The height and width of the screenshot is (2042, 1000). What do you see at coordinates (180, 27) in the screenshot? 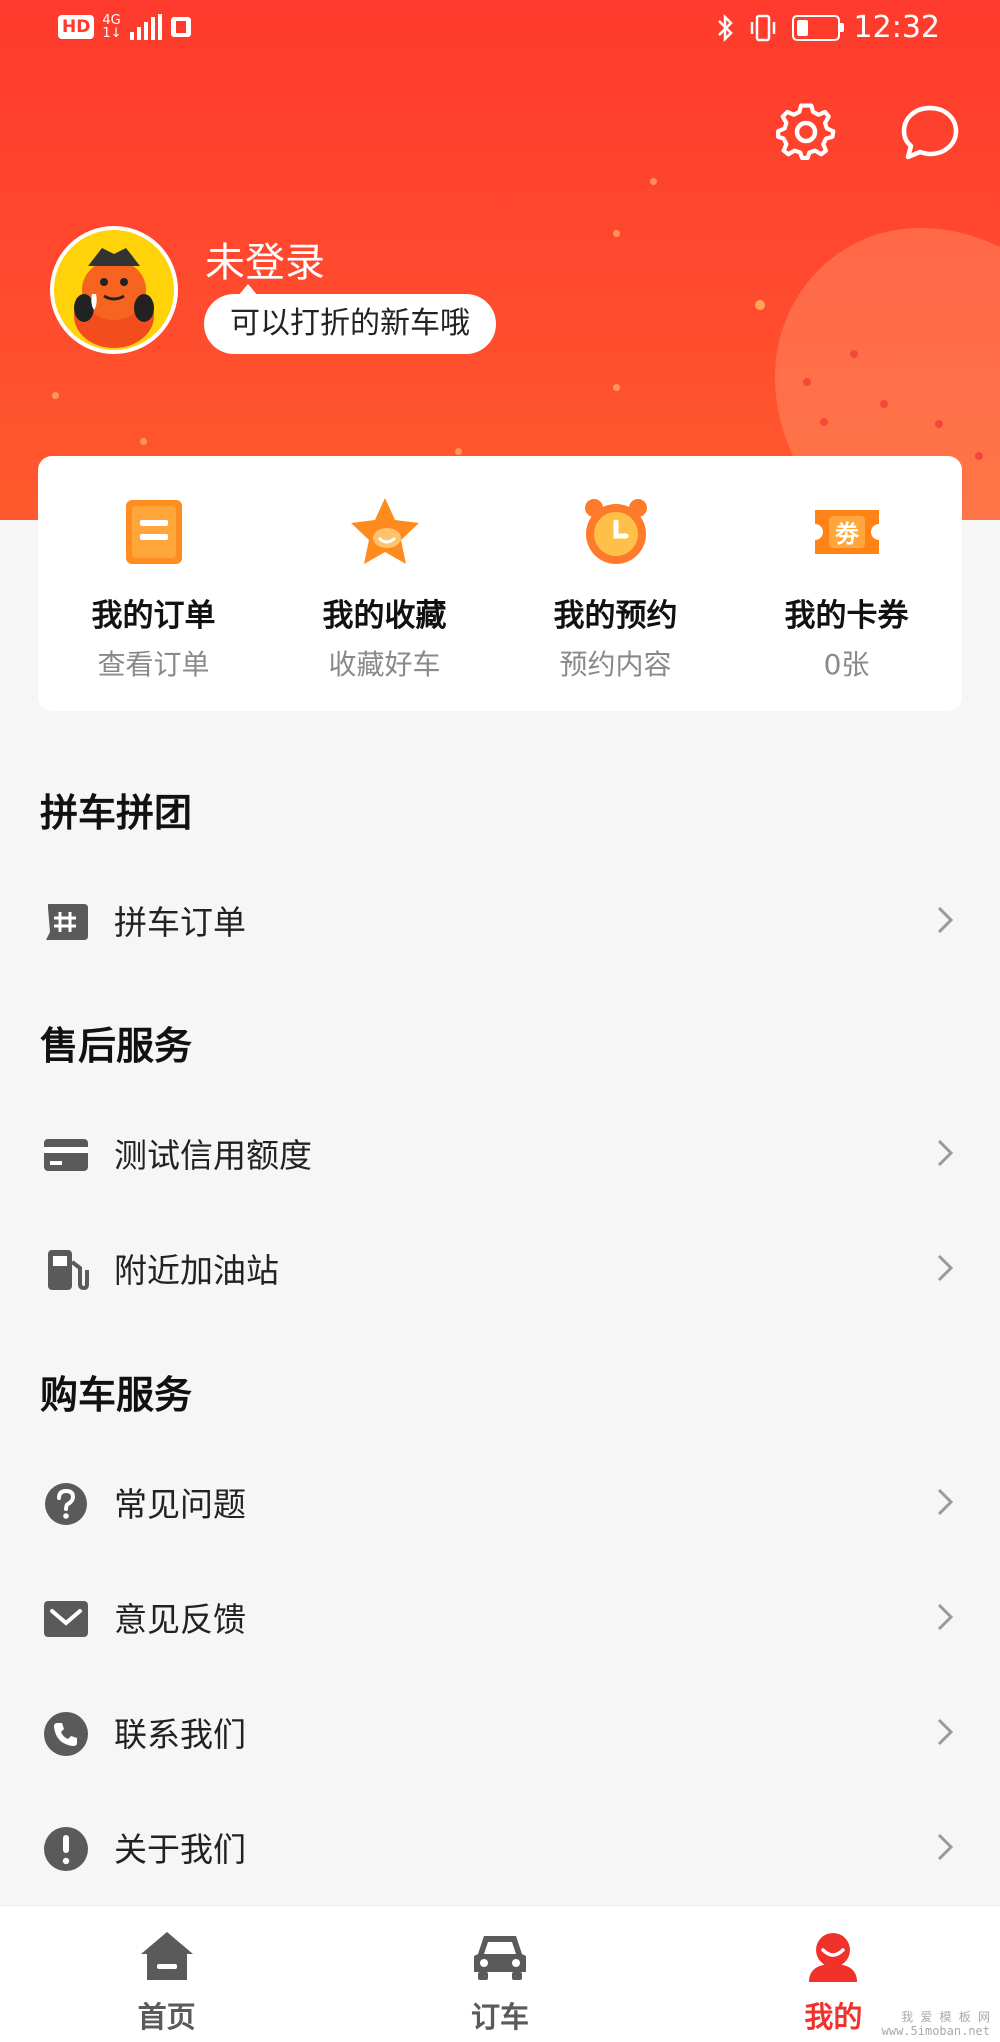
I see `book-icon` at bounding box center [180, 27].